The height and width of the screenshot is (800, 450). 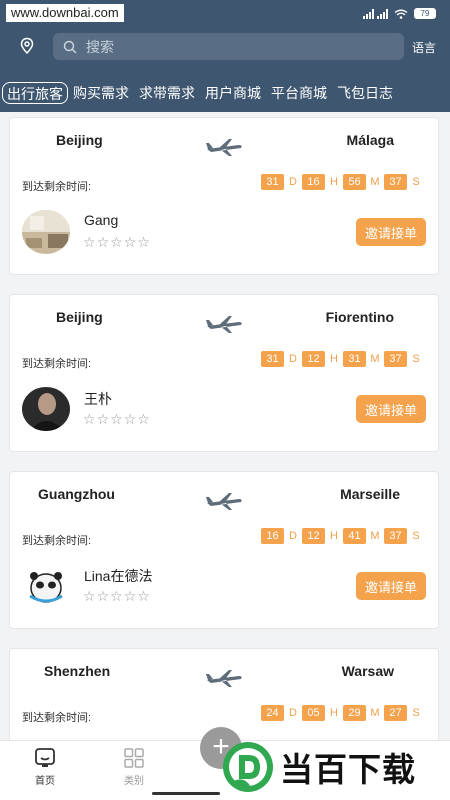 I want to click on nav-category: 类别, so click(x=134, y=767).